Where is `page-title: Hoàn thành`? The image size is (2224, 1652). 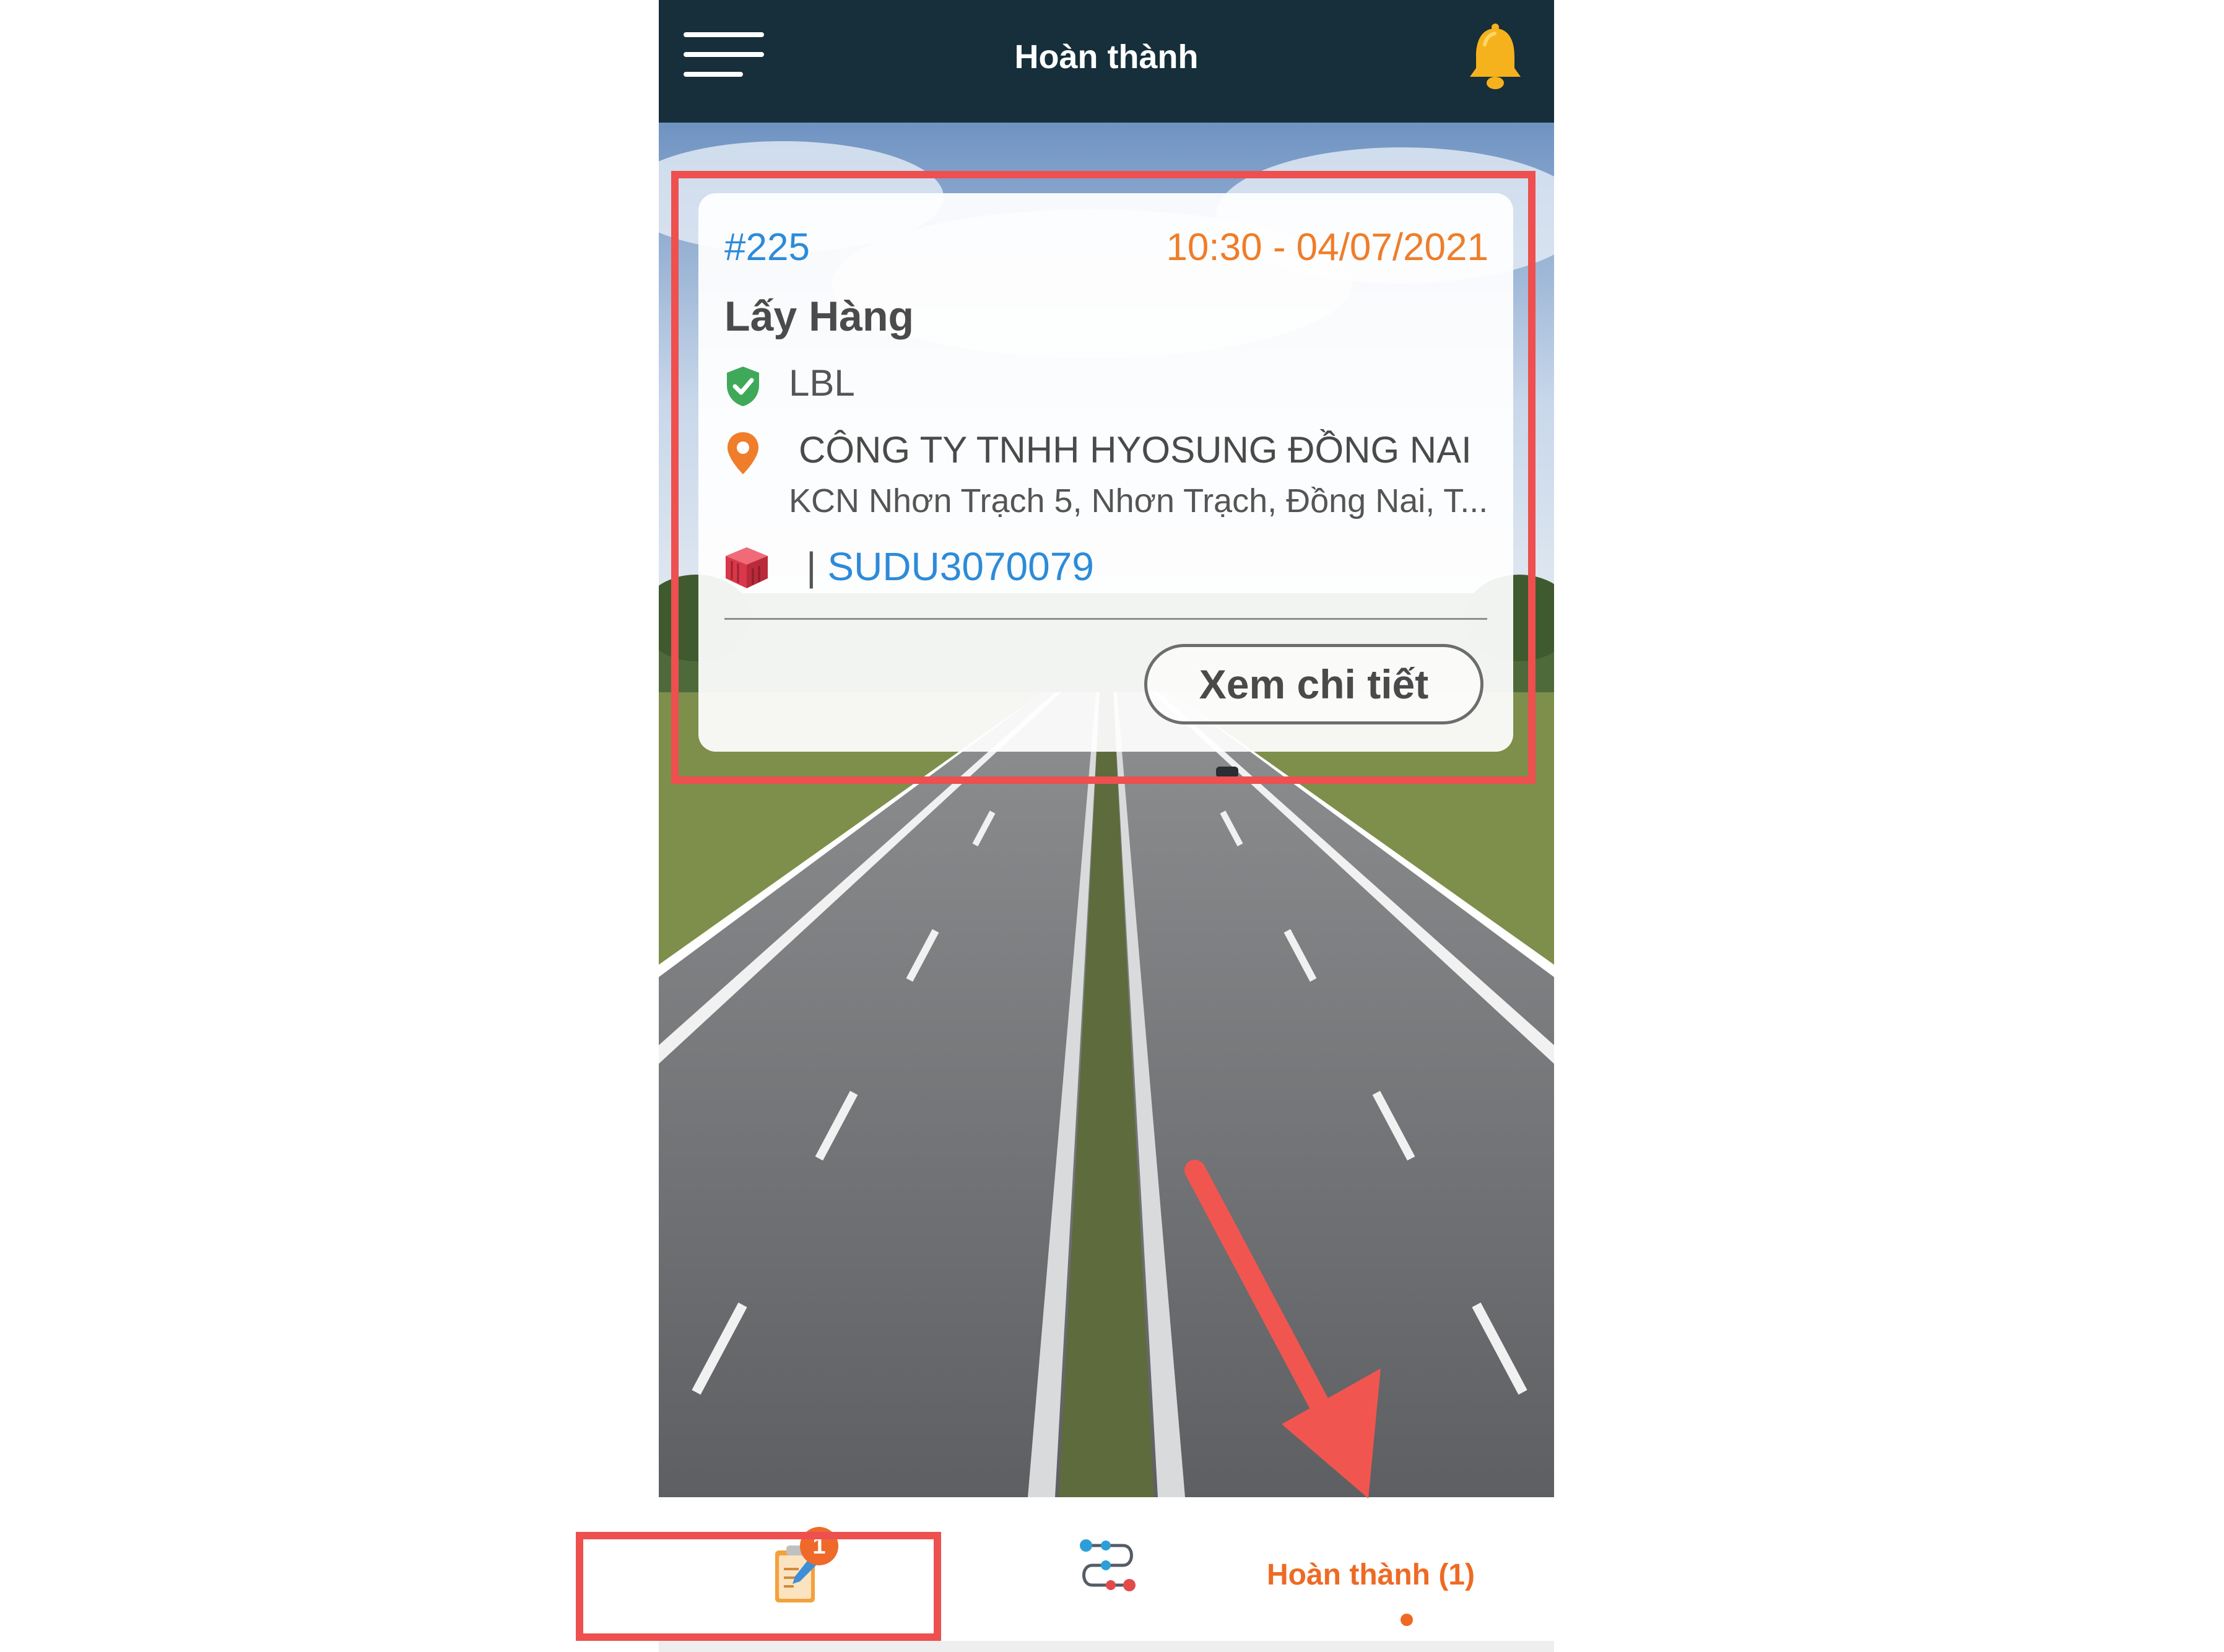
page-title: Hoàn thành is located at coordinates (1106, 57).